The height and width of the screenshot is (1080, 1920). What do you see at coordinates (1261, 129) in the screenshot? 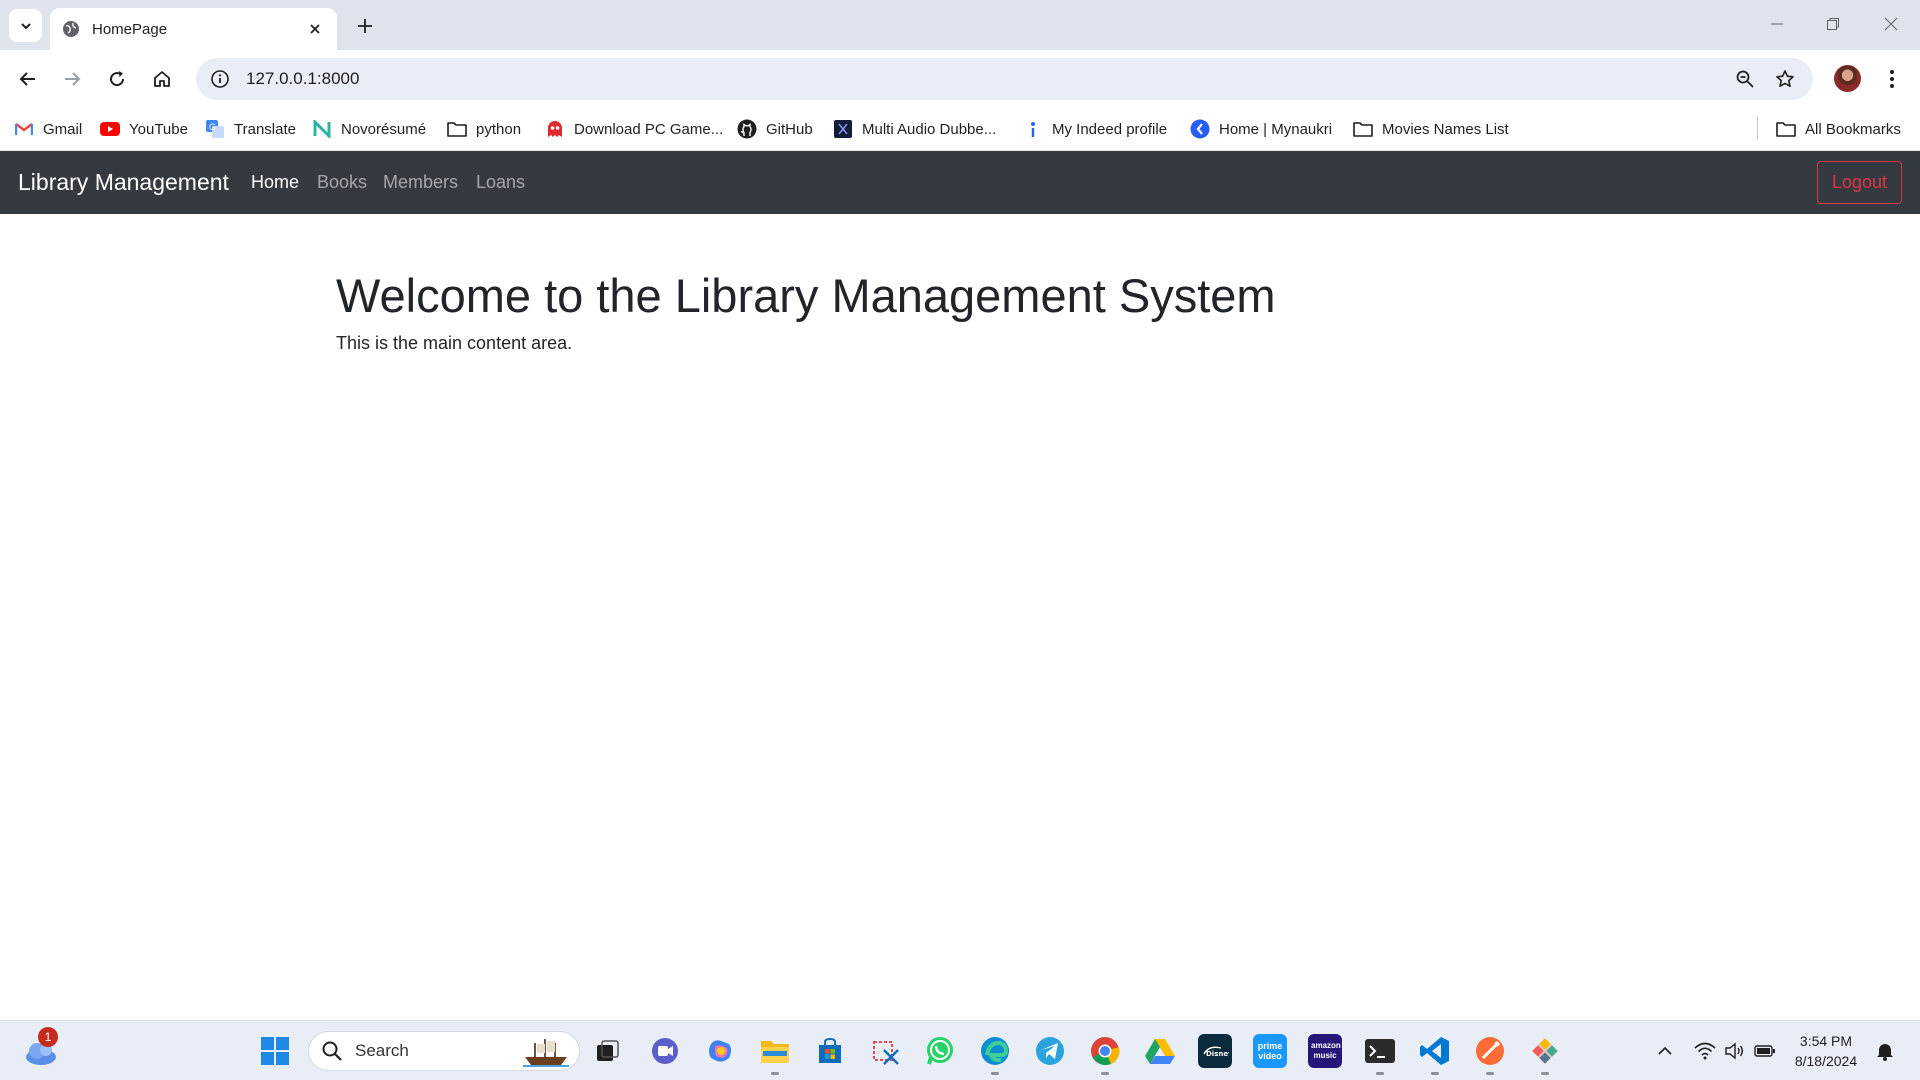
I see `bookmark-mynaukri: Home | Mynaukri` at bounding box center [1261, 129].